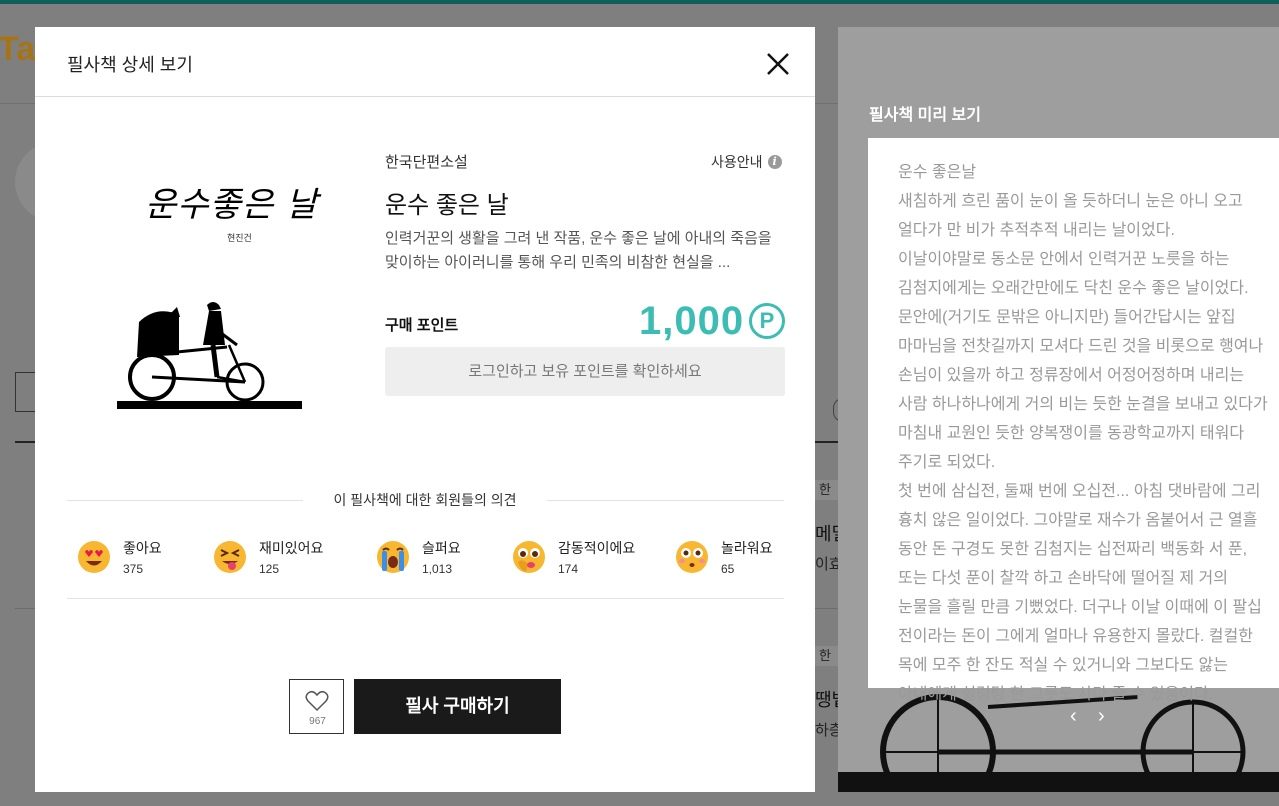 Image resolution: width=1279 pixels, height=806 pixels. What do you see at coordinates (1079, 716) in the screenshot?
I see `previous-page-button: ‹` at bounding box center [1079, 716].